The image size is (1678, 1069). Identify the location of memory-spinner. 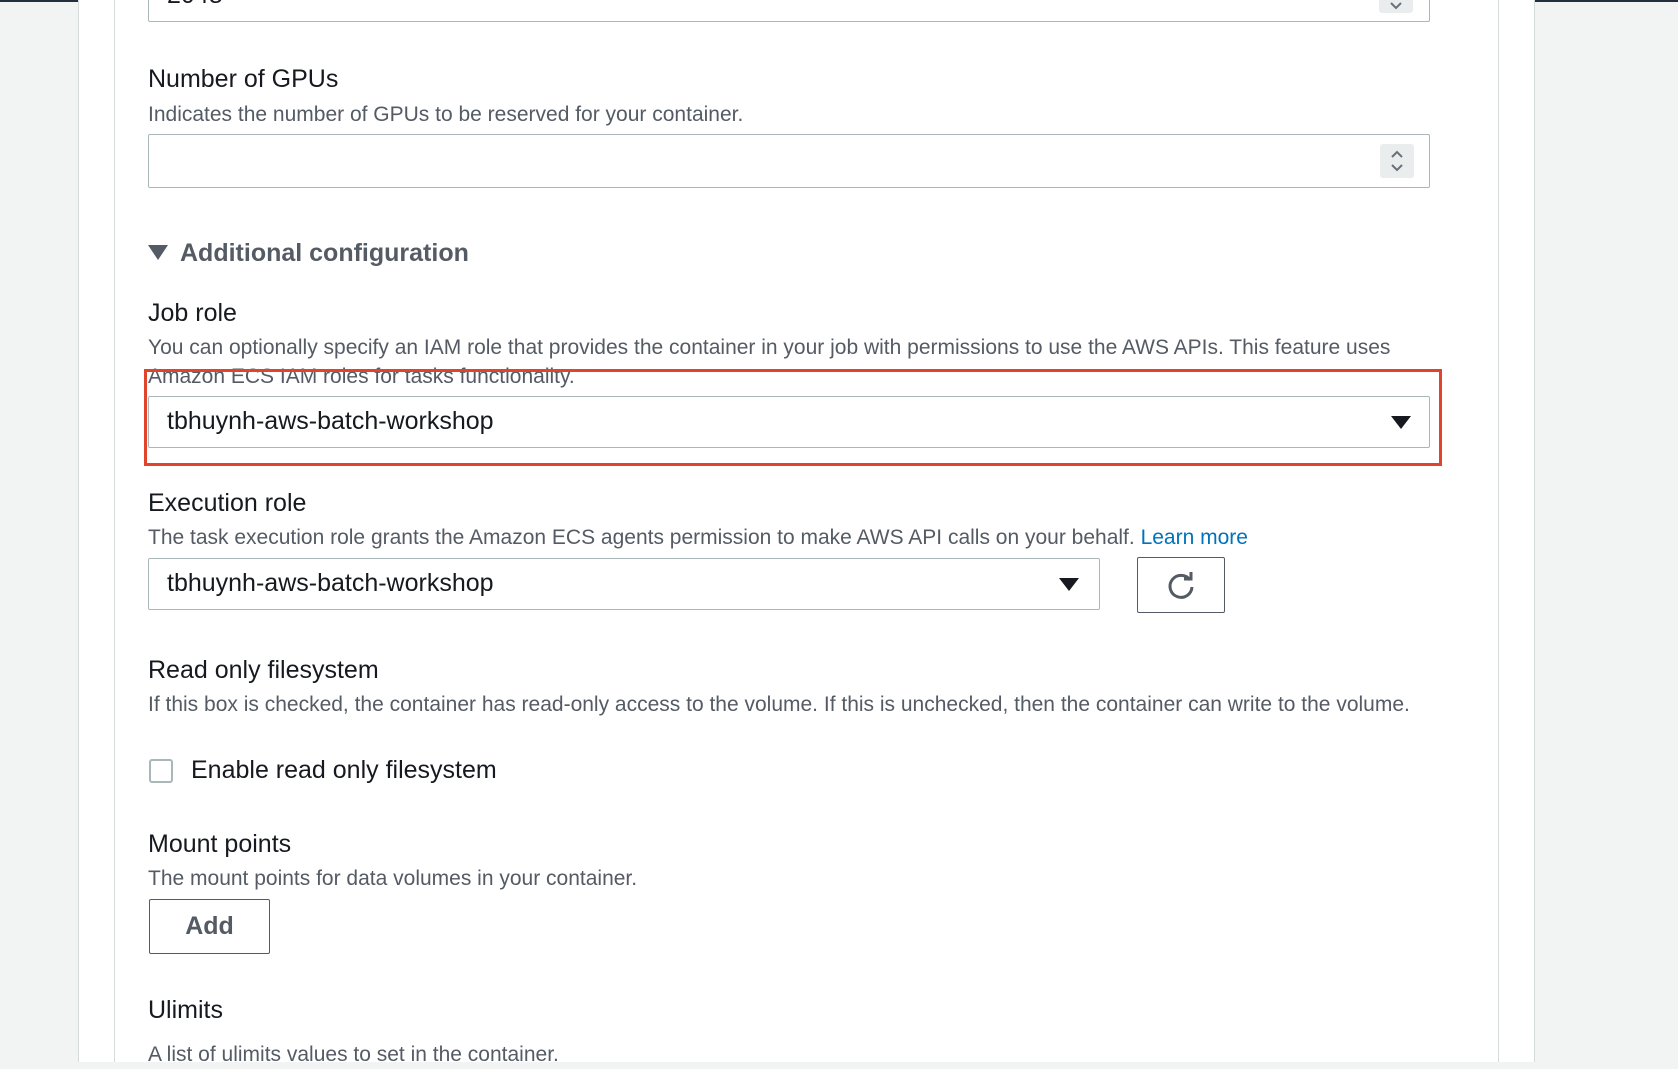
(1396, 6).